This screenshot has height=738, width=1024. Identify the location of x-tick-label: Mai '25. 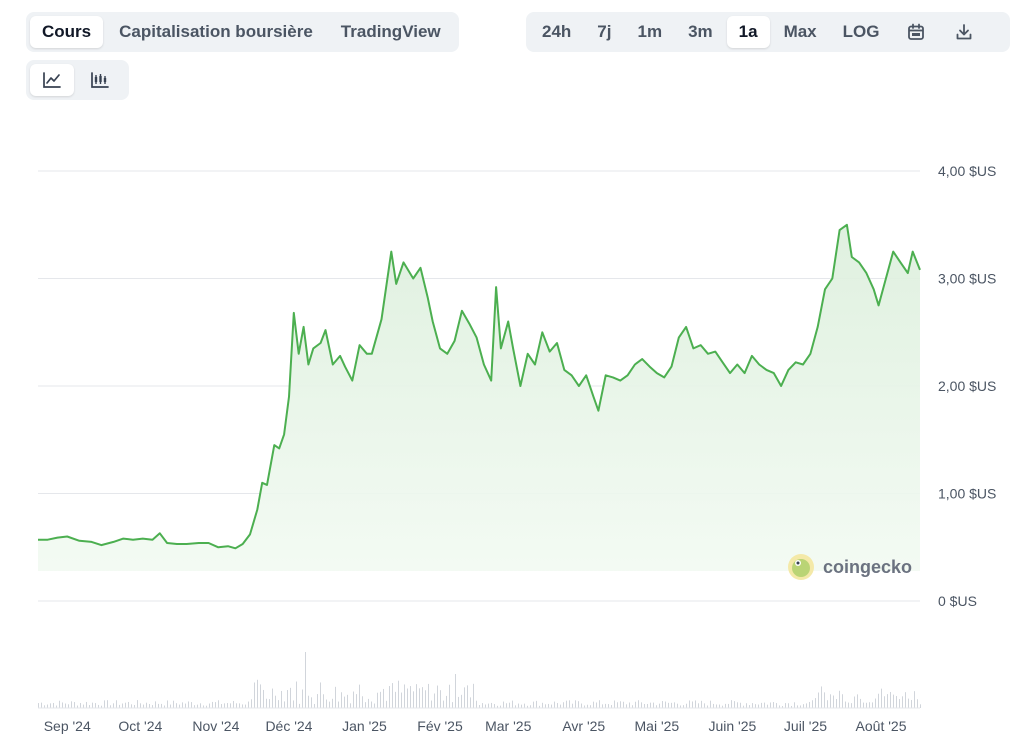
(657, 726).